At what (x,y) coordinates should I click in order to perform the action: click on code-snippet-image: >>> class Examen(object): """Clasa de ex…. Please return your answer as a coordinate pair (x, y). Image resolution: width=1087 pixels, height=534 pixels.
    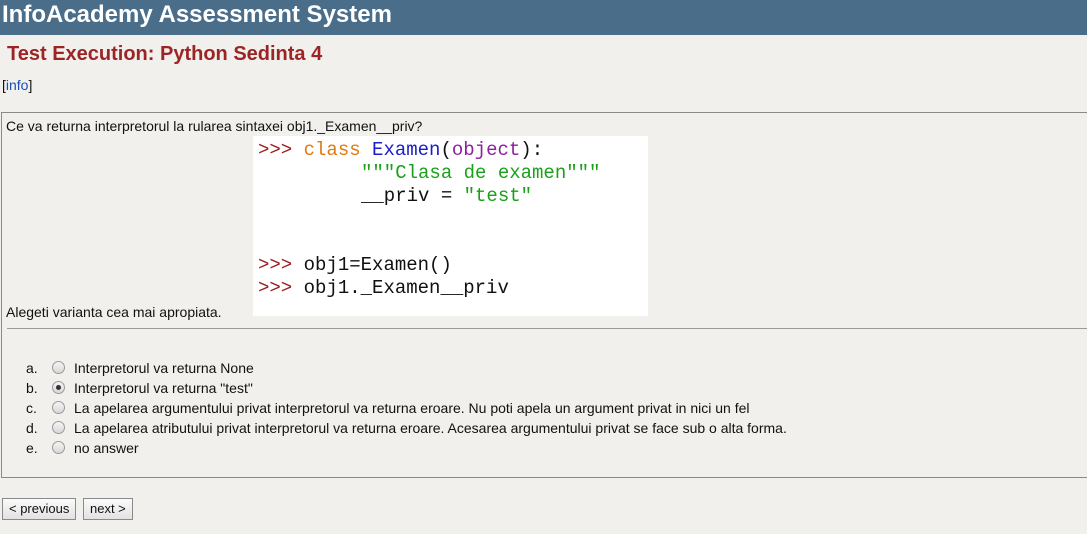
    Looking at the image, I should click on (450, 226).